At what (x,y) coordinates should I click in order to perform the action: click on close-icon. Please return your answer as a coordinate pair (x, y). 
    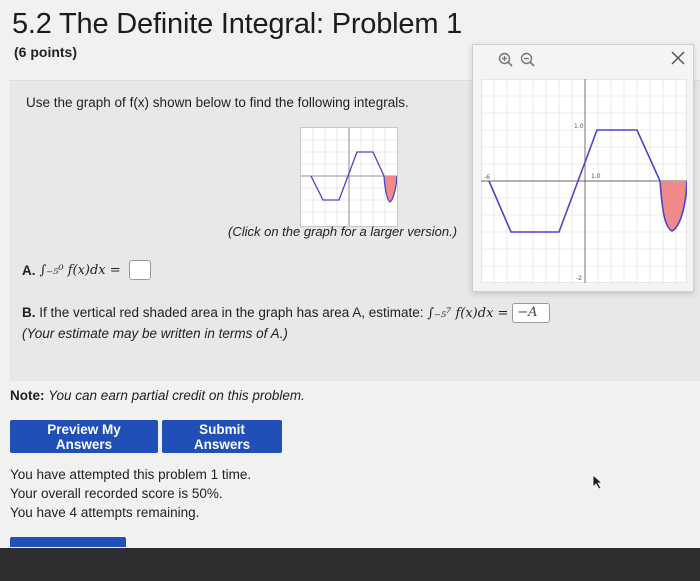
    Looking at the image, I should click on (678, 58).